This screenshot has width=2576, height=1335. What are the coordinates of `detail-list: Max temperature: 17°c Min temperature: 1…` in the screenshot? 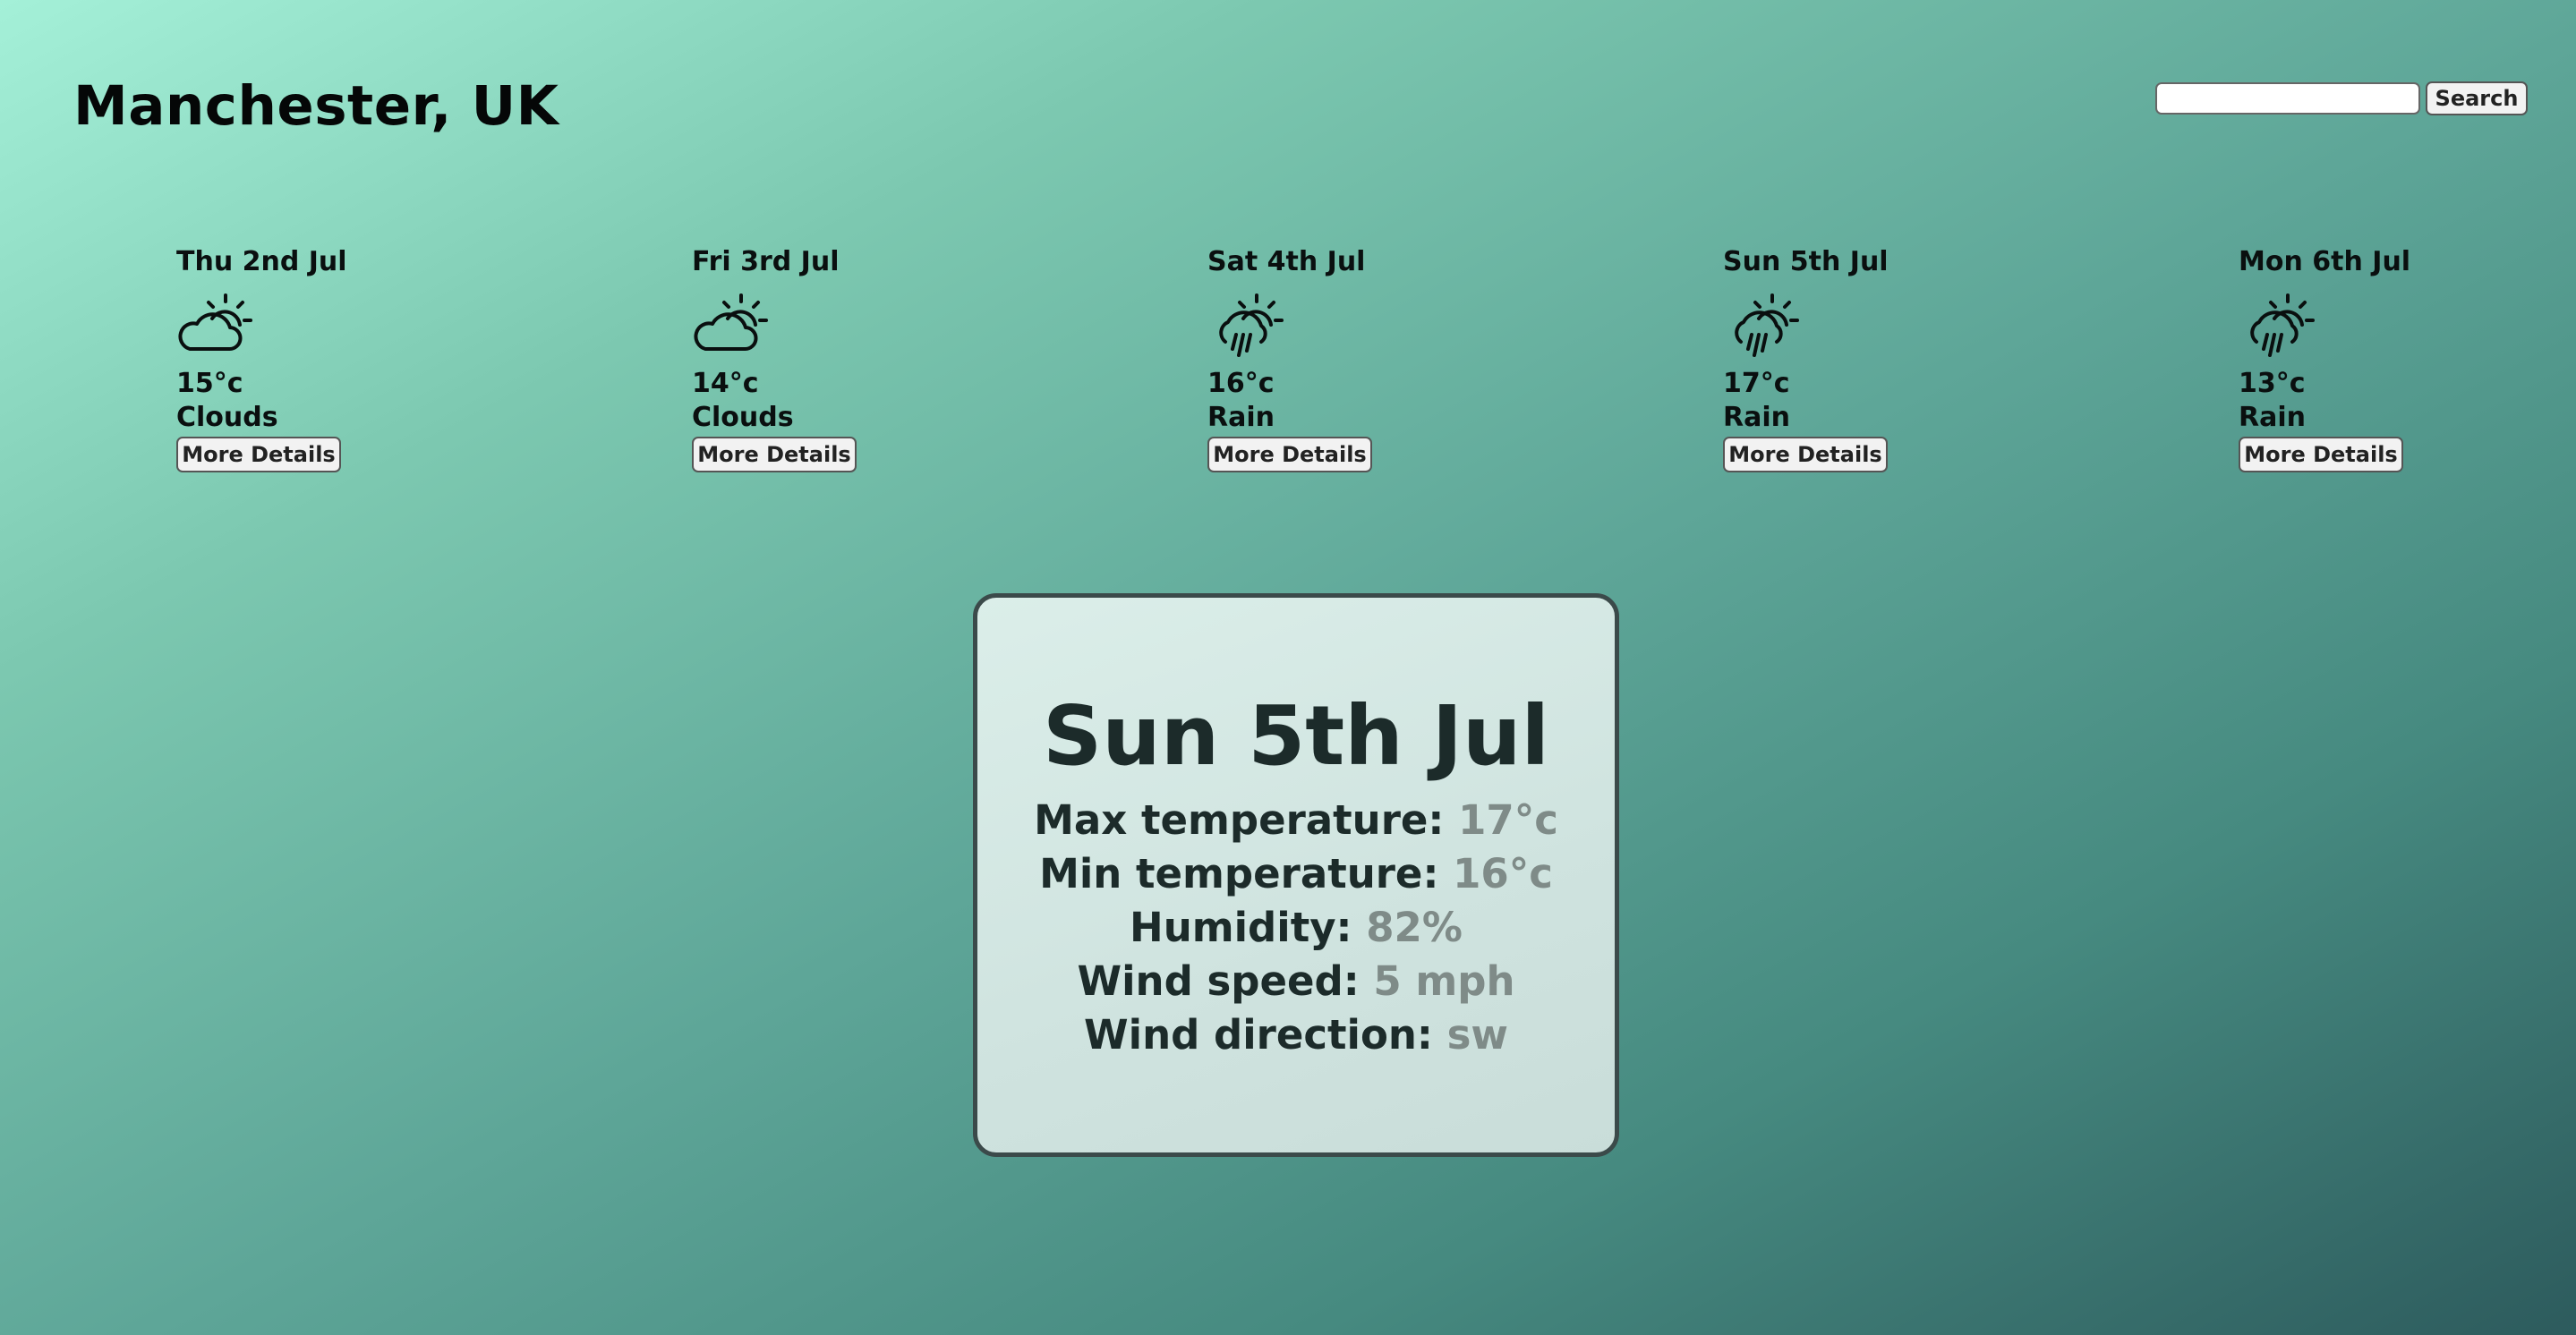 It's located at (1296, 928).